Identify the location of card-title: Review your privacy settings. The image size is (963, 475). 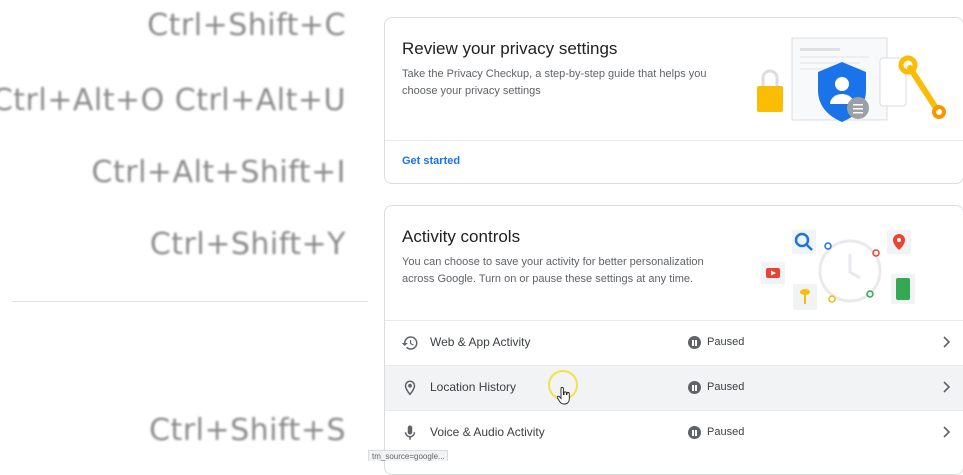
(510, 48).